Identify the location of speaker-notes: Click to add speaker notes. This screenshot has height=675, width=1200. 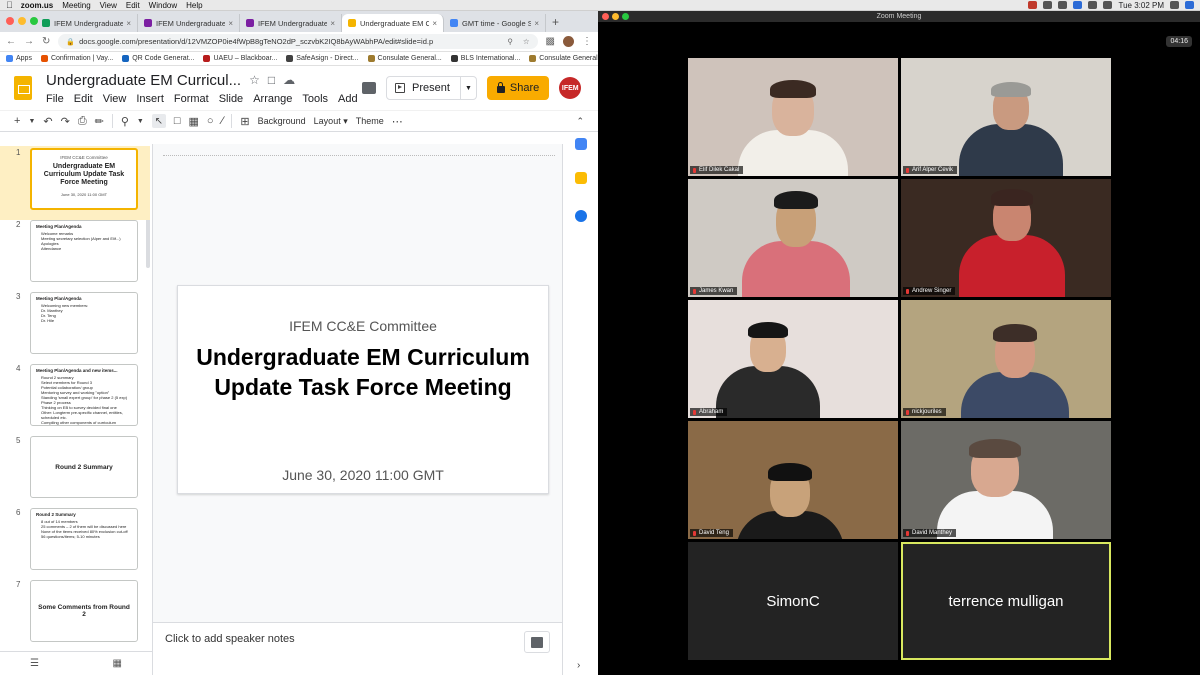
(357, 648).